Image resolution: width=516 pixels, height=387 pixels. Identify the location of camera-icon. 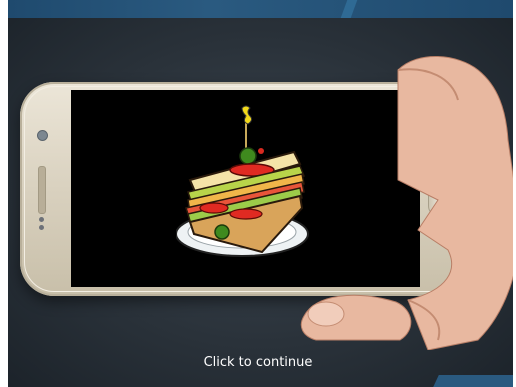
(42, 135).